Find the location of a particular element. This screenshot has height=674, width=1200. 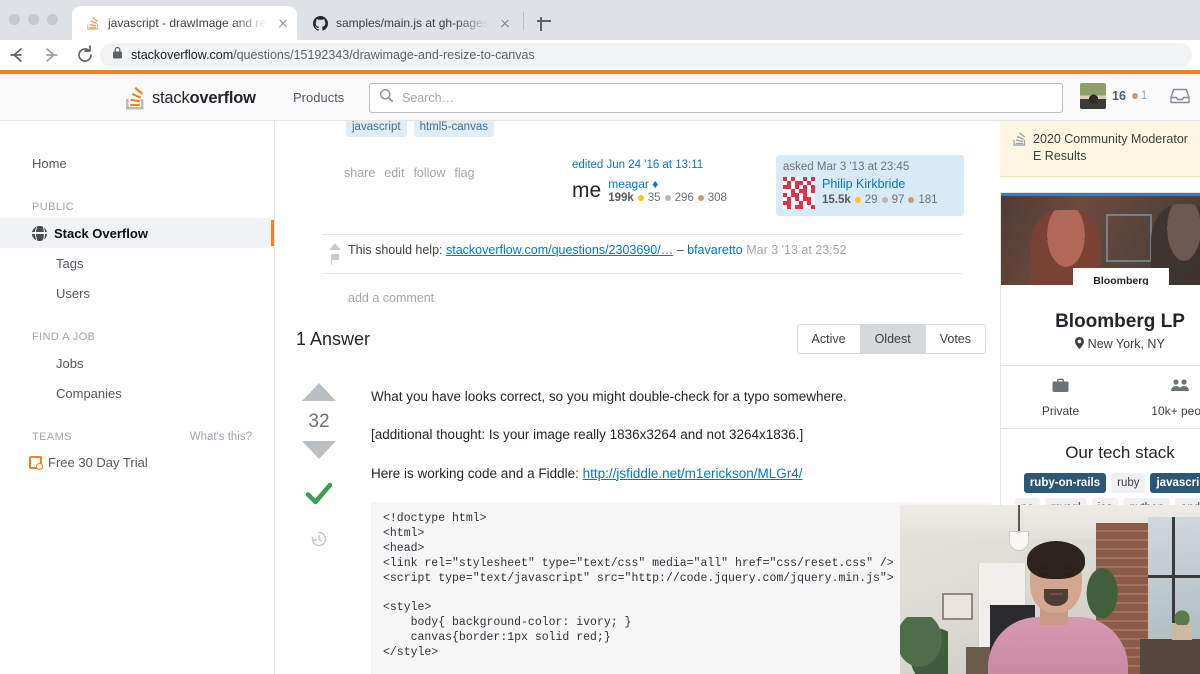

gold-badge-icon is located at coordinates (857, 199).